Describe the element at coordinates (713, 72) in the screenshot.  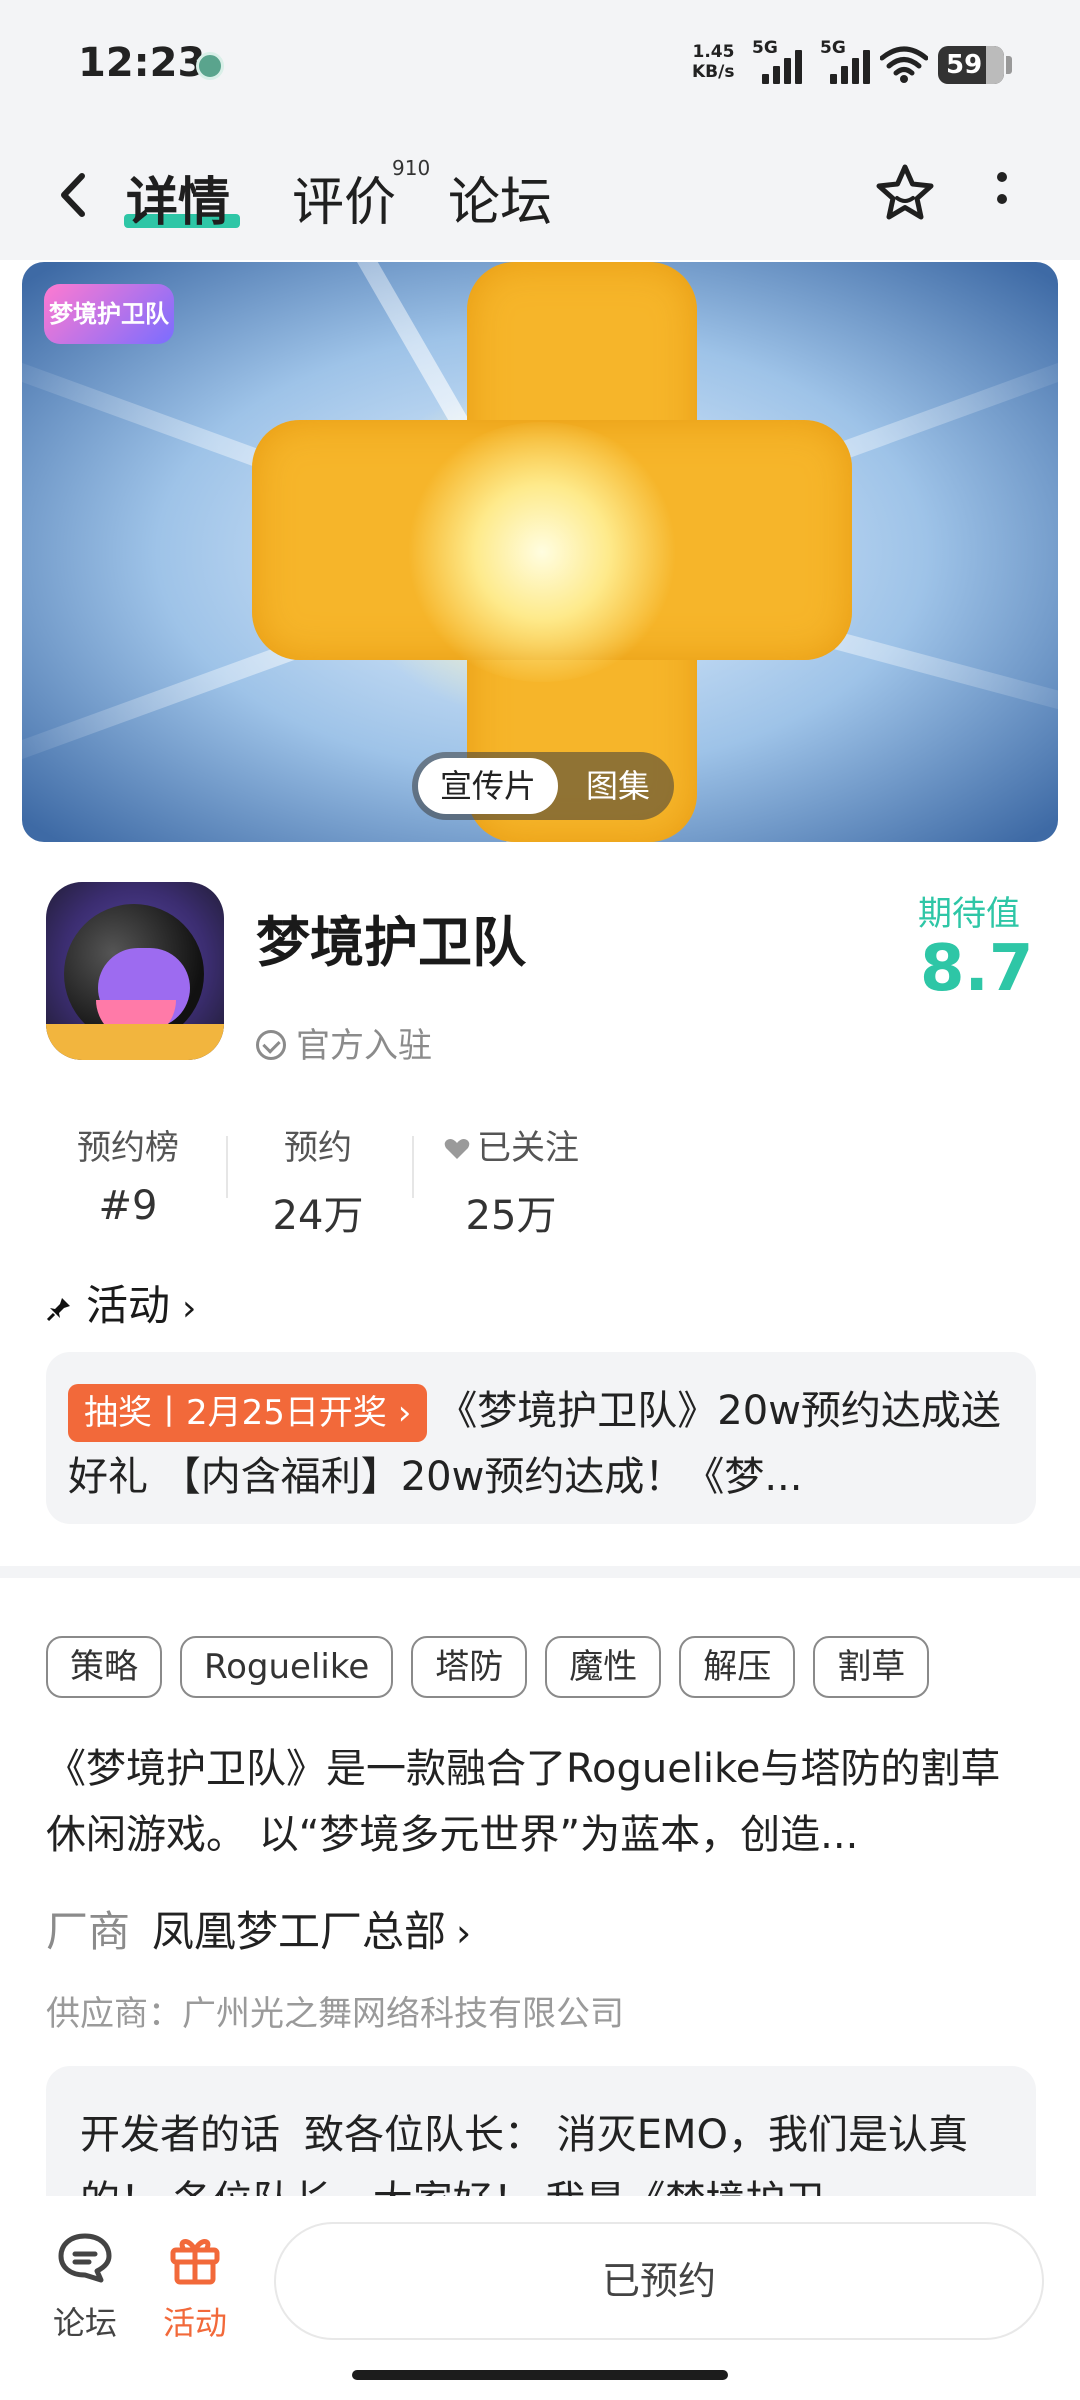
I see `network-speed-unit: KB/s` at that location.